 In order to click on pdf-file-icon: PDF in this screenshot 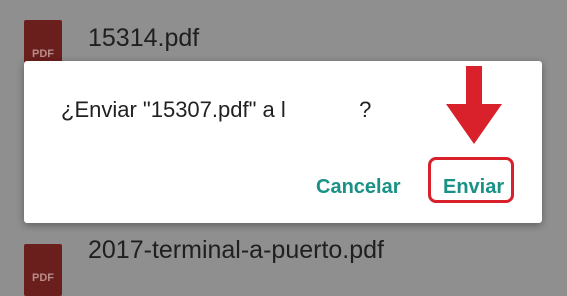, I will do `click(43, 270)`.